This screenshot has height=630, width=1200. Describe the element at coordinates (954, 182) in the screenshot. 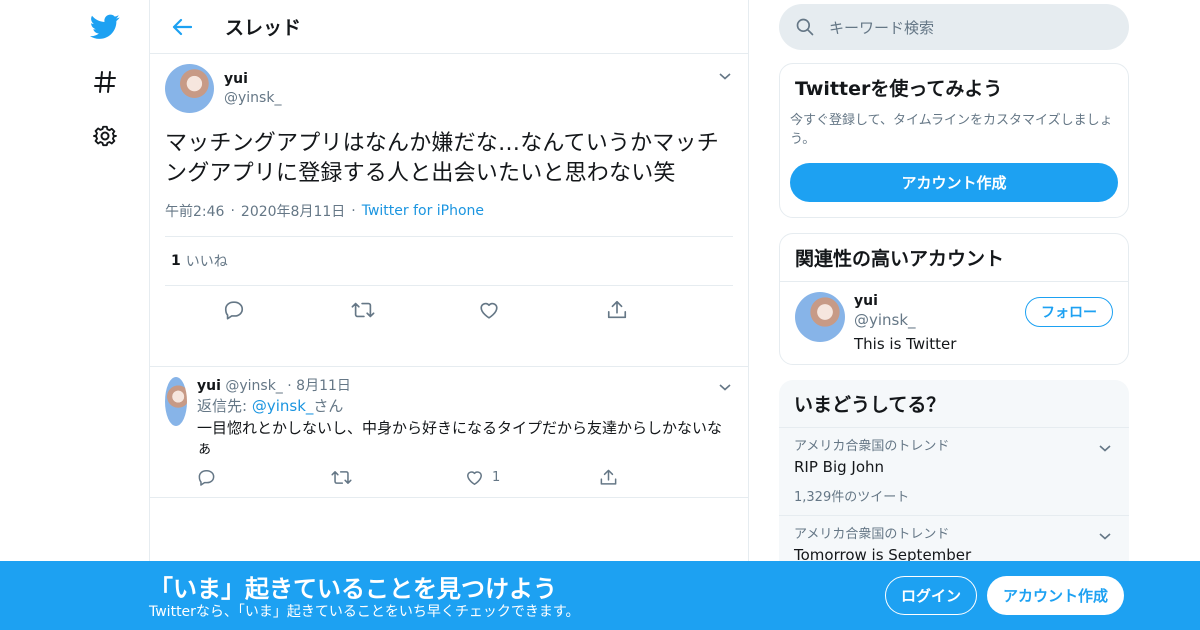

I see `create-account-button: アカウント作成` at that location.